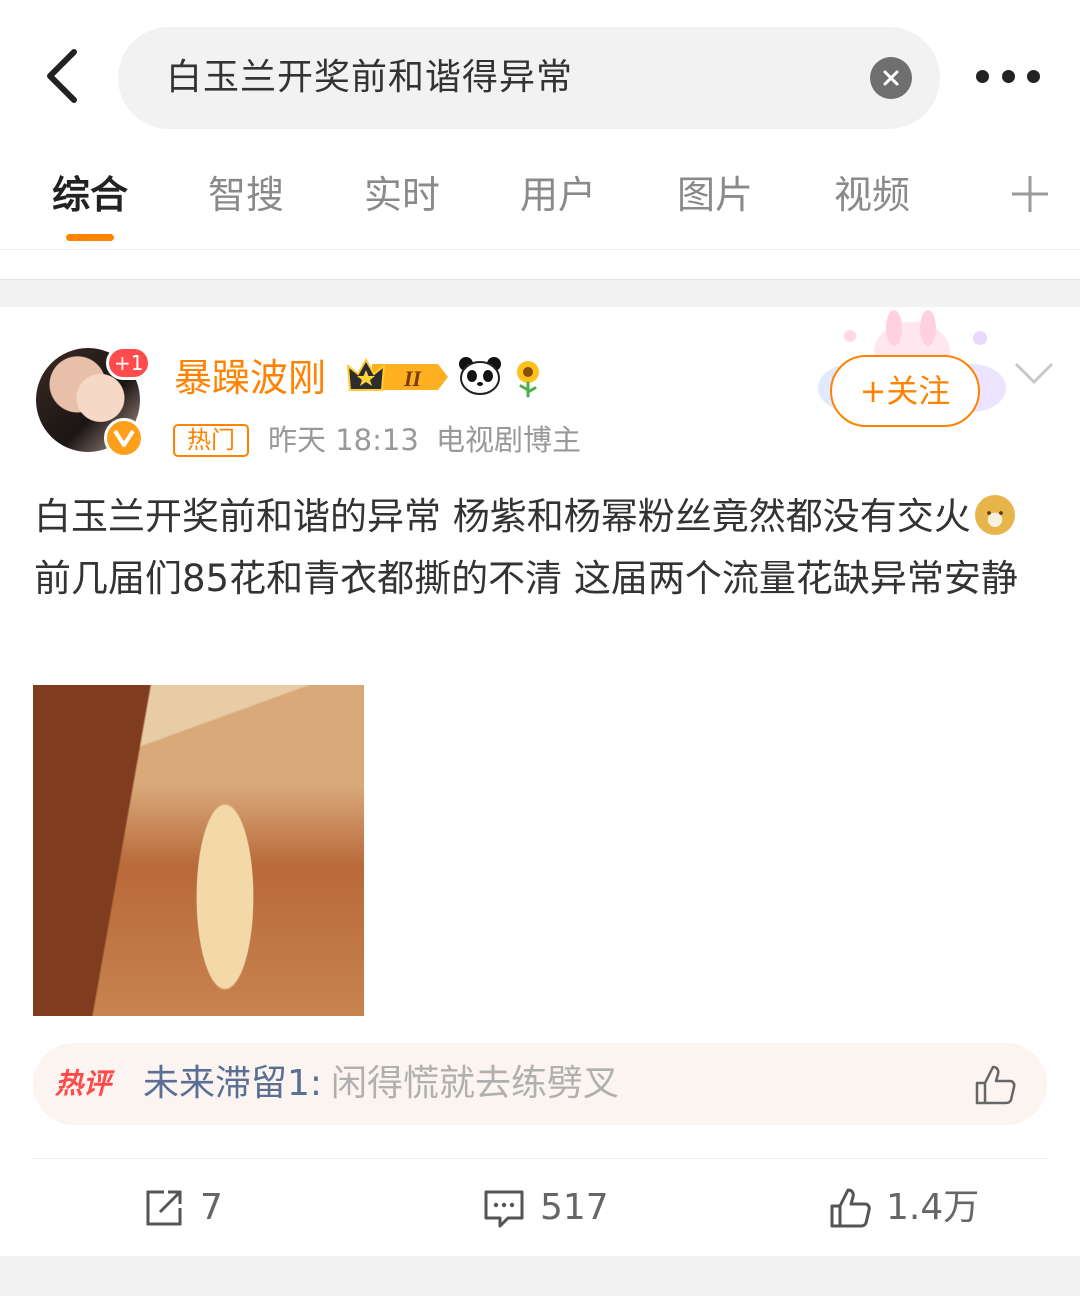 This screenshot has height=1296, width=1080. What do you see at coordinates (574, 1207) in the screenshot?
I see `comment-count: 517` at bounding box center [574, 1207].